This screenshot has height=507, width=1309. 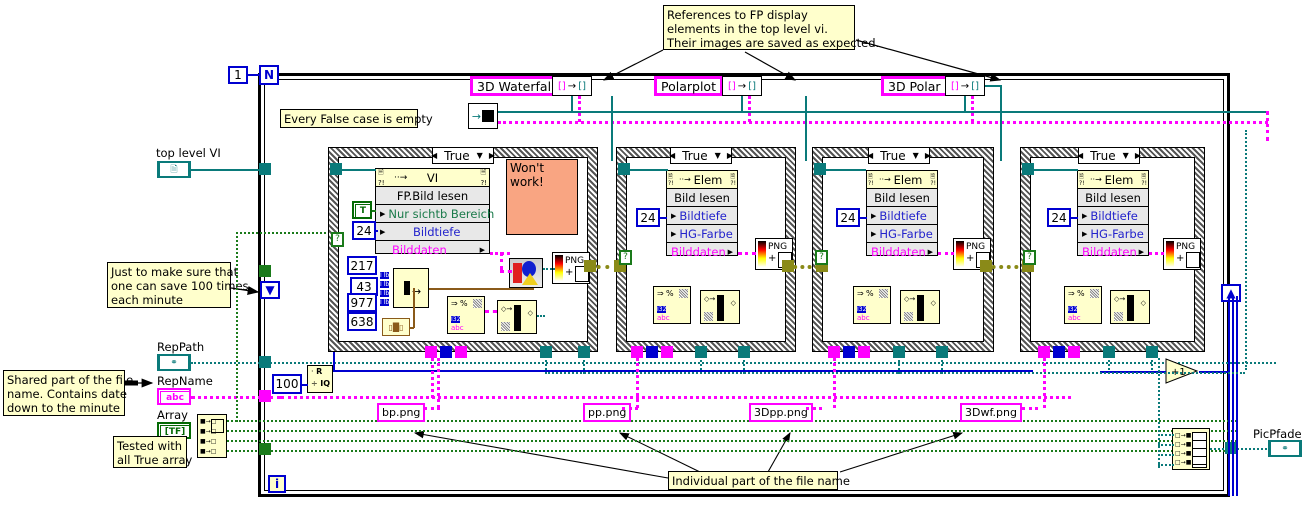 What do you see at coordinates (848, 217) in the screenshot?
I see `depth-constant-case-3: 24` at bounding box center [848, 217].